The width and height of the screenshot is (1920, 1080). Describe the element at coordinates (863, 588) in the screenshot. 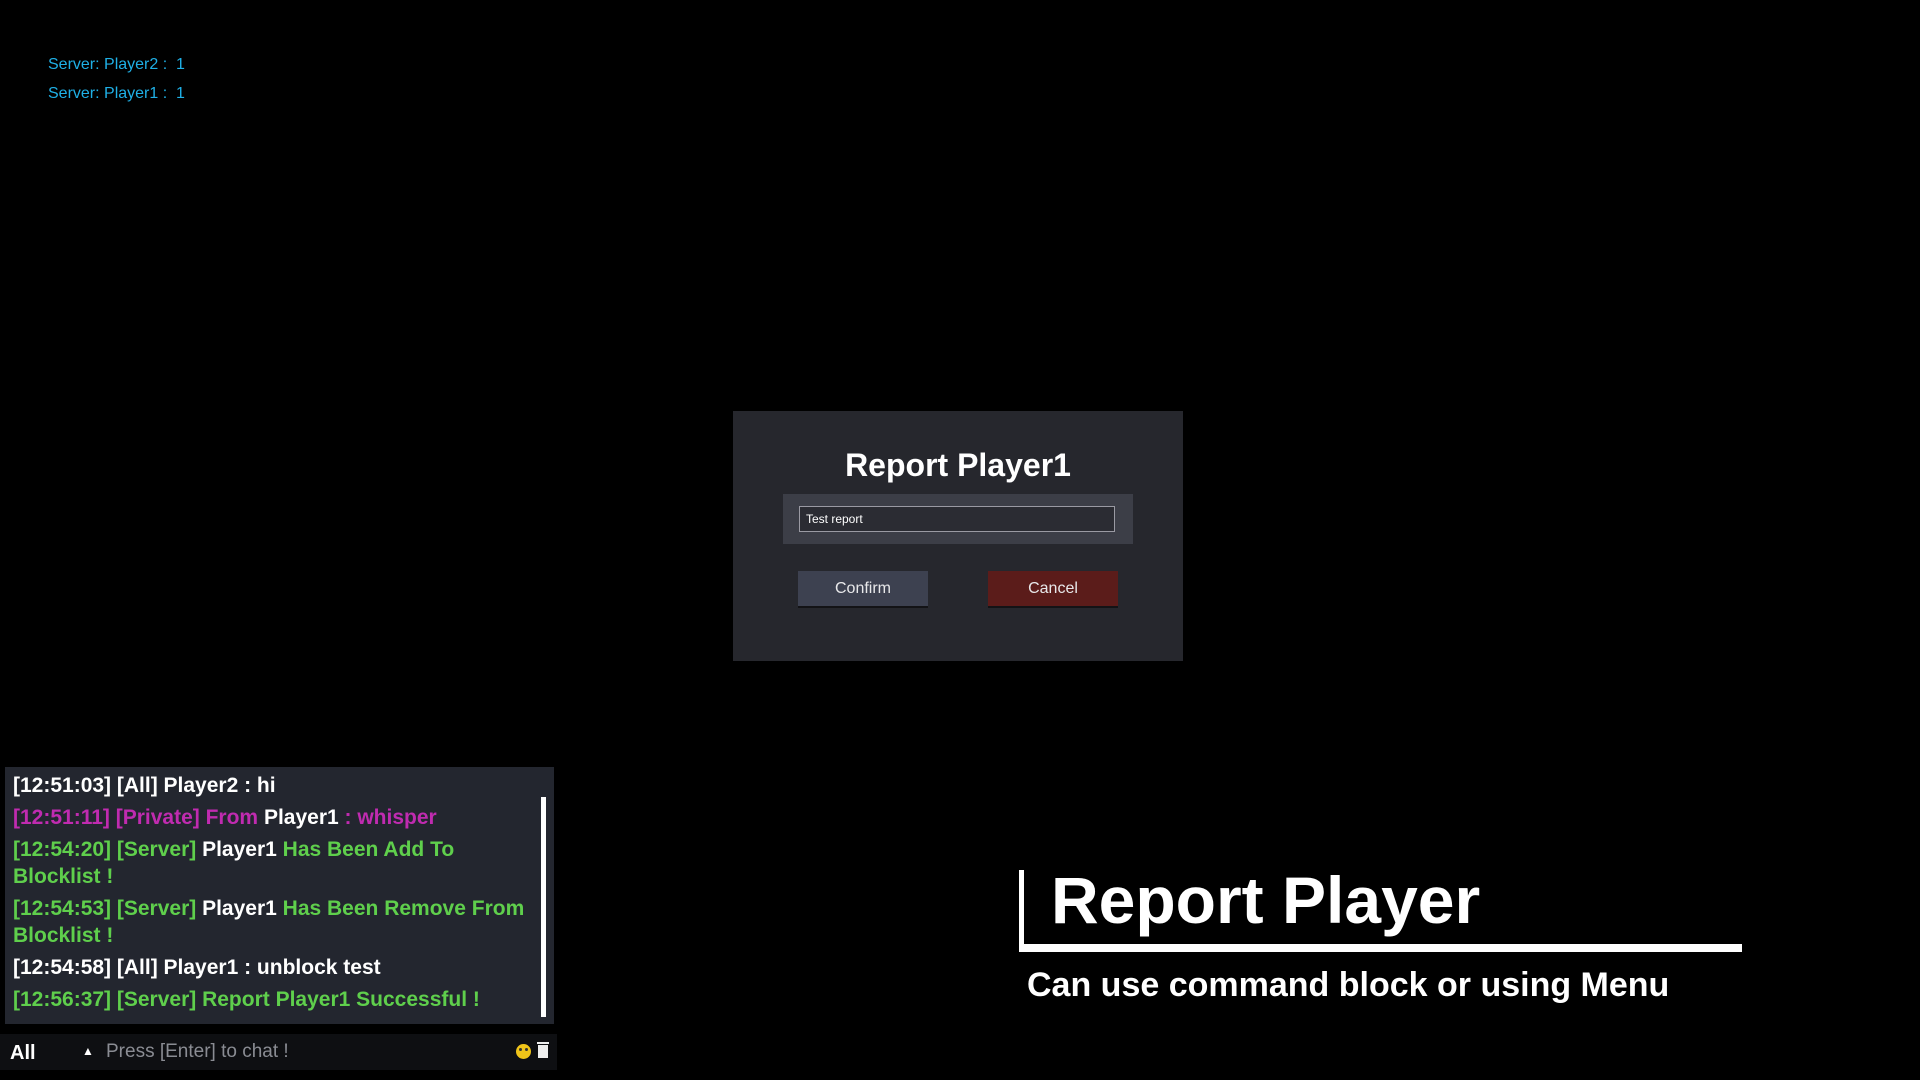

I see `confirm-button: Confirm` at that location.